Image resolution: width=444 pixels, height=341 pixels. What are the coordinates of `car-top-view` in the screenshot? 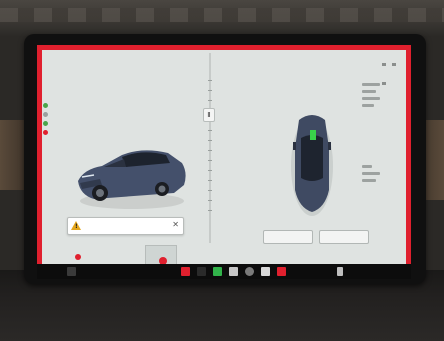 It's located at (312, 165).